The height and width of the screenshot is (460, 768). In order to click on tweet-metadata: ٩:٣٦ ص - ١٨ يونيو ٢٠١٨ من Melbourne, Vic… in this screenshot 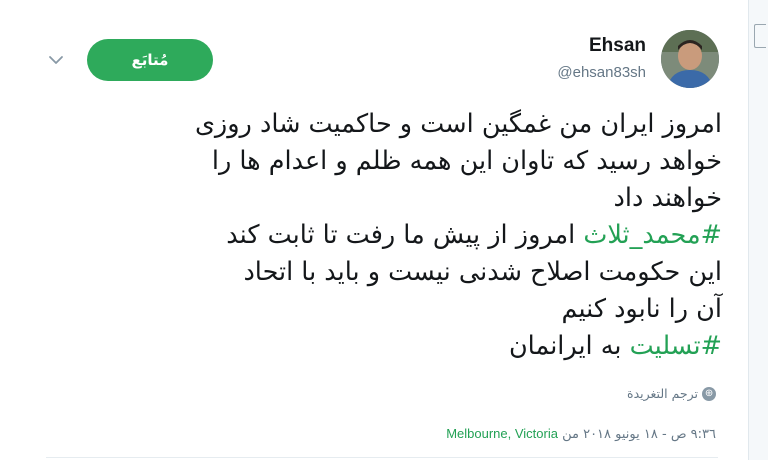, I will do `click(581, 434)`.